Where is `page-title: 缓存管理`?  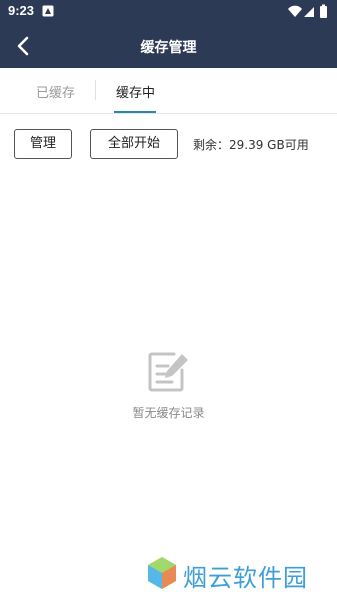
page-title: 缓存管理 is located at coordinates (168, 48).